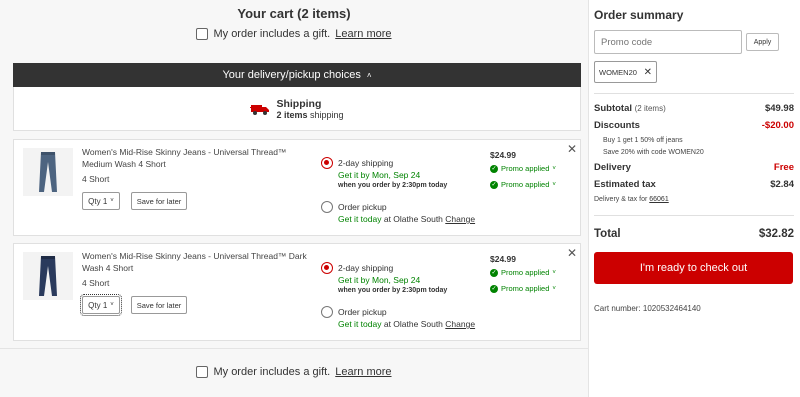 This screenshot has width=800, height=397. Describe the element at coordinates (379, 280) in the screenshot. I see `delivery-date: Get it by Mon, Sep 24` at that location.